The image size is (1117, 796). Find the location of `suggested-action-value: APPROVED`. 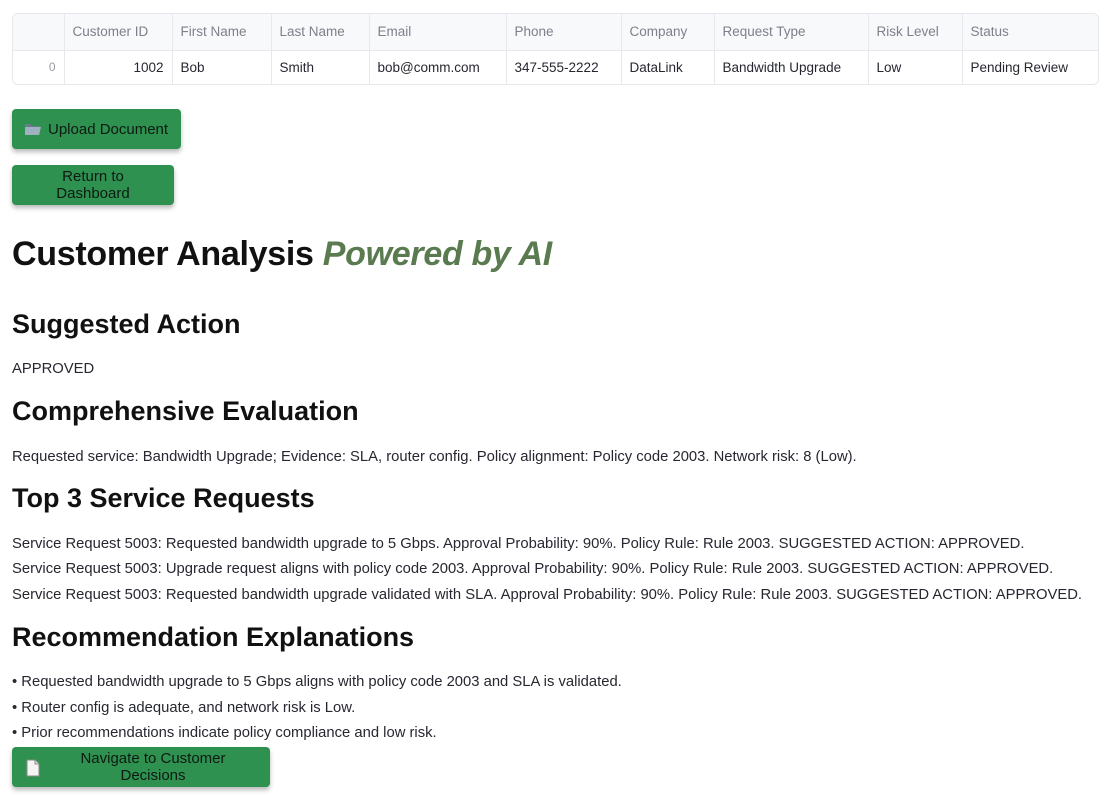

suggested-action-value: APPROVED is located at coordinates (53, 369).